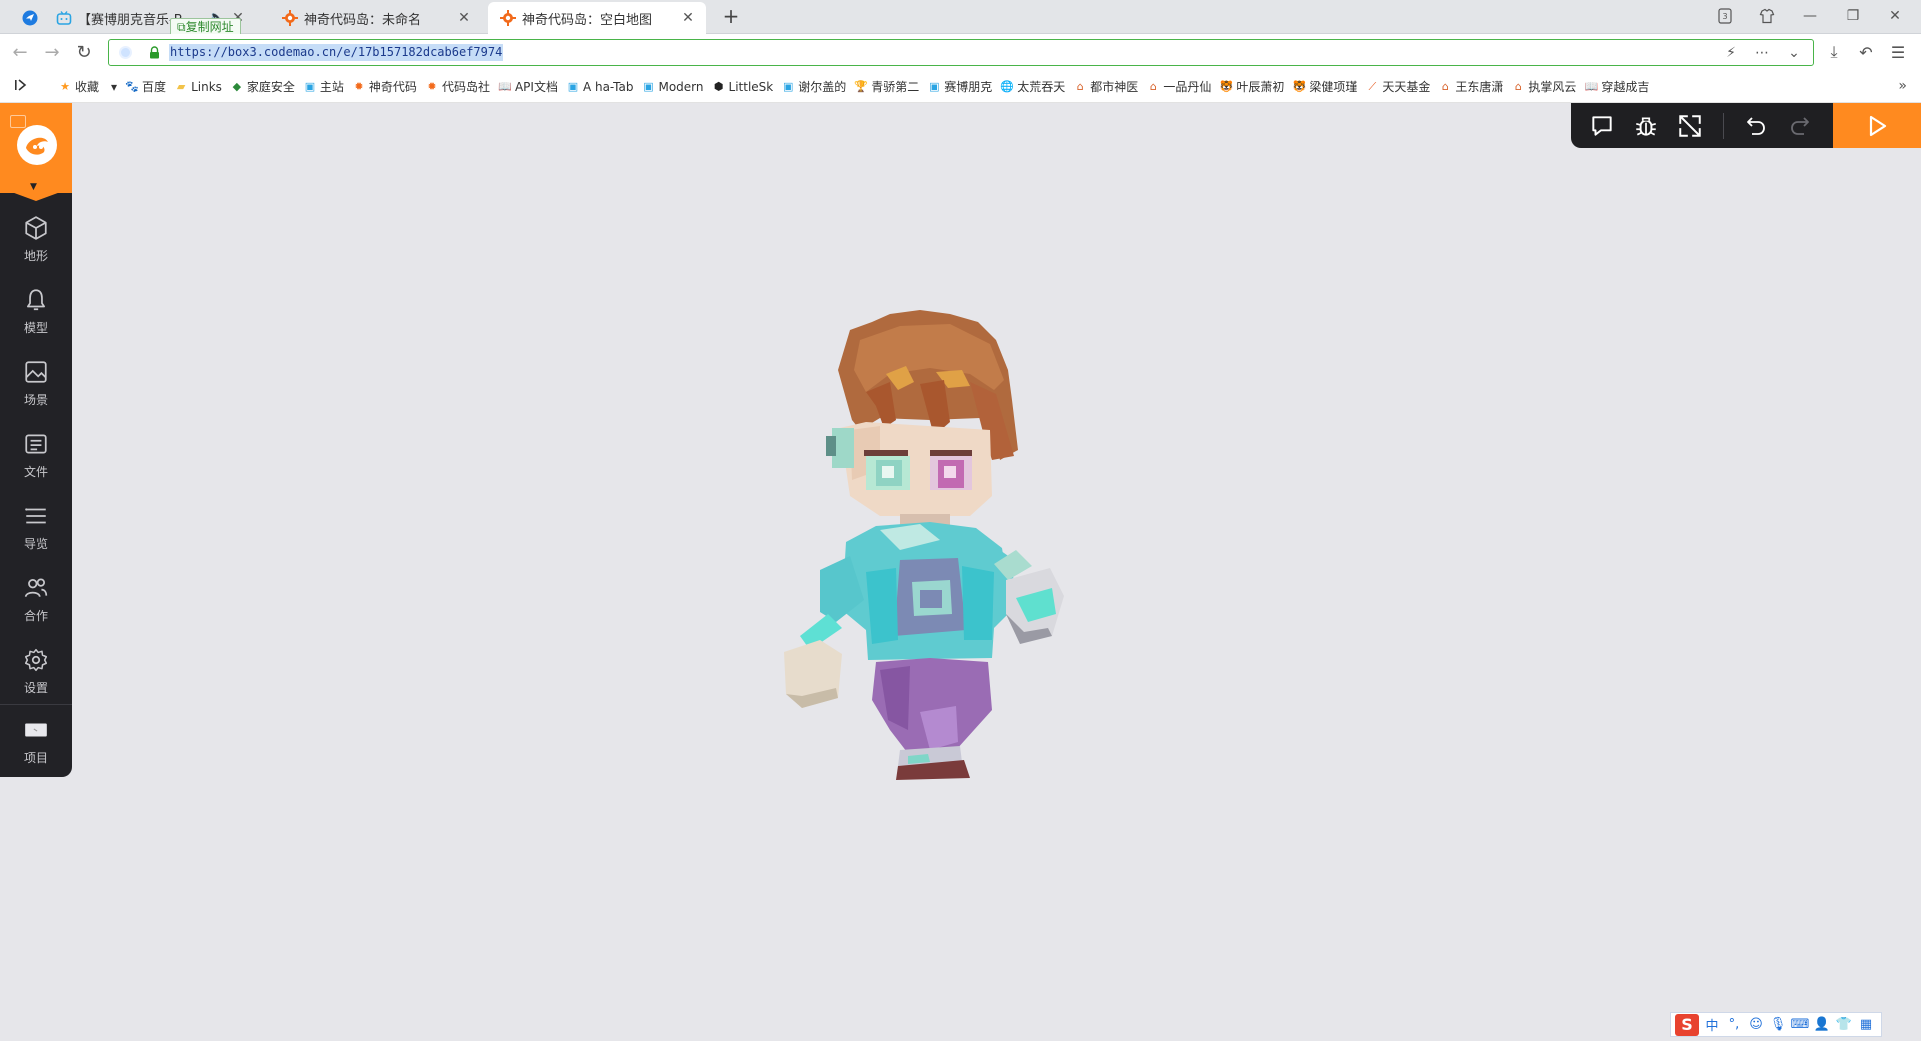 The height and width of the screenshot is (1041, 1921). Describe the element at coordinates (1260, 87) in the screenshot. I see `bookmark-label: 叶辰萧初` at that location.